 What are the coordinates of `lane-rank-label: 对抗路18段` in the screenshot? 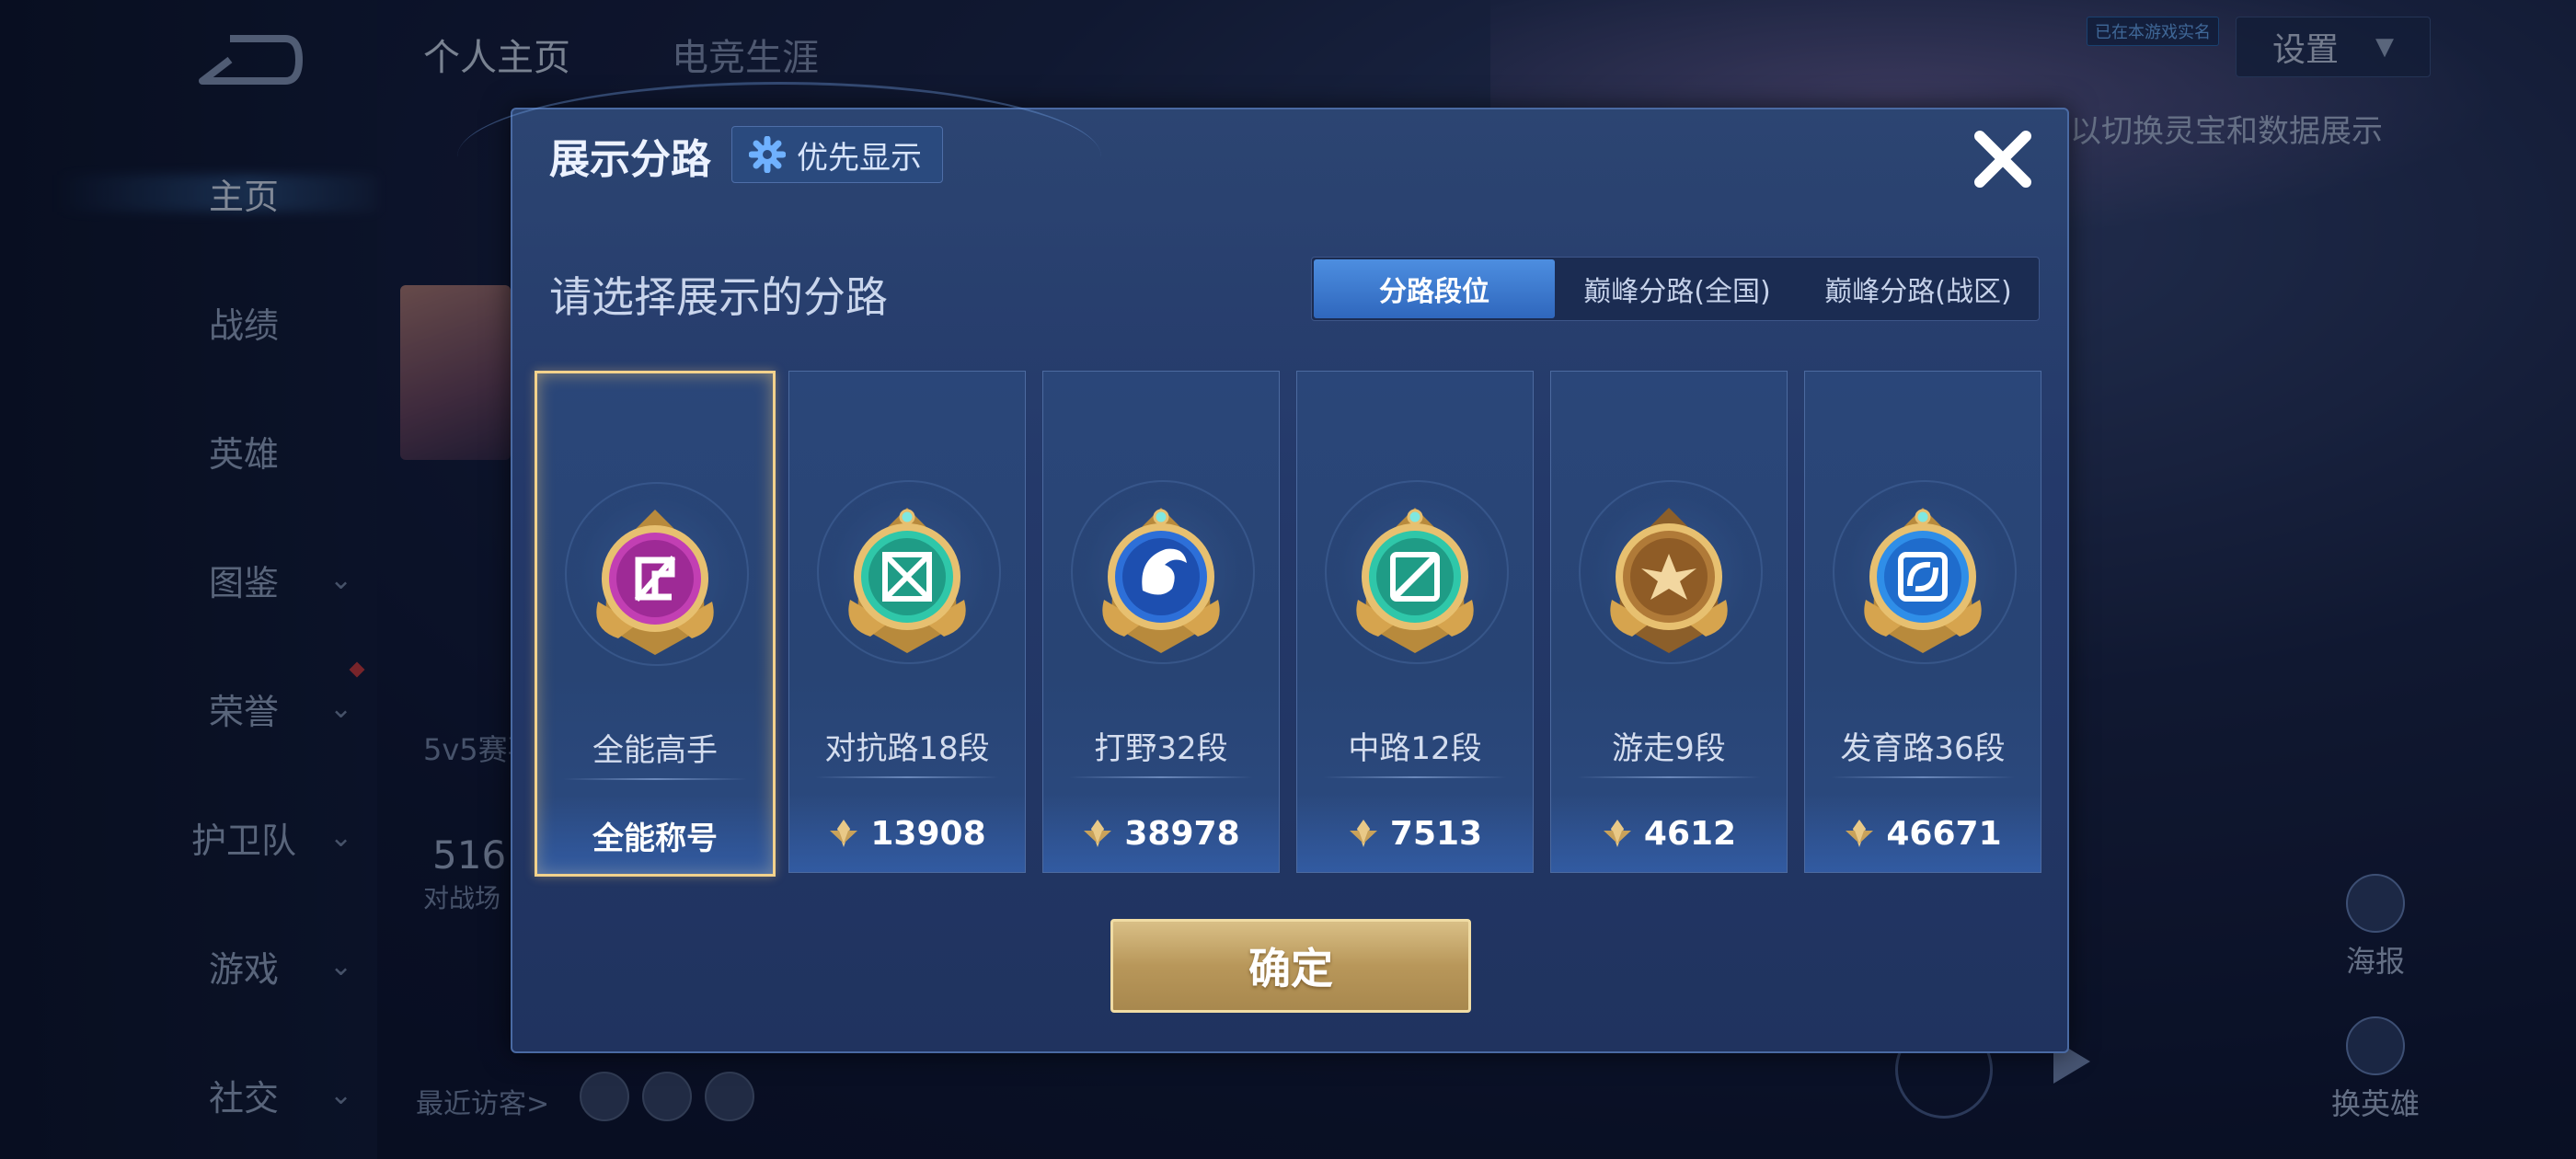 It's located at (907, 748).